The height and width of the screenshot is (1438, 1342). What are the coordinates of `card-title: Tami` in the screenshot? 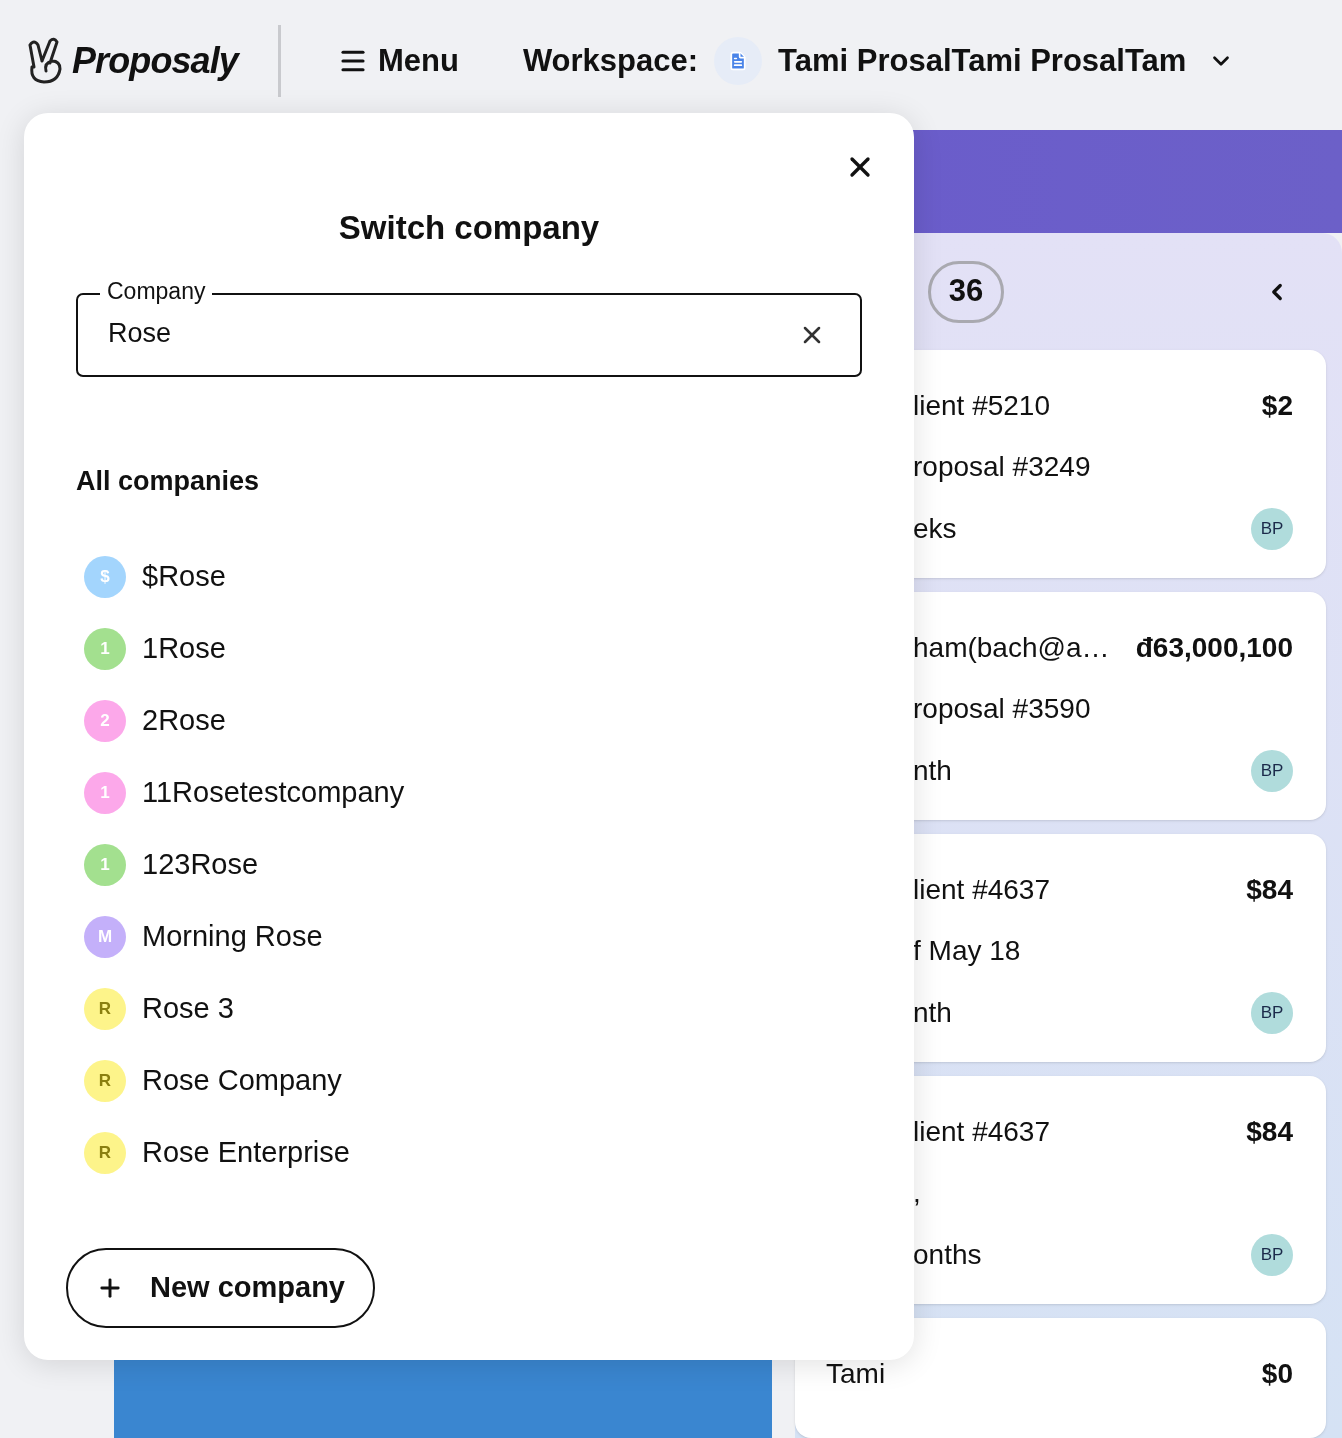 It's located at (856, 1374).